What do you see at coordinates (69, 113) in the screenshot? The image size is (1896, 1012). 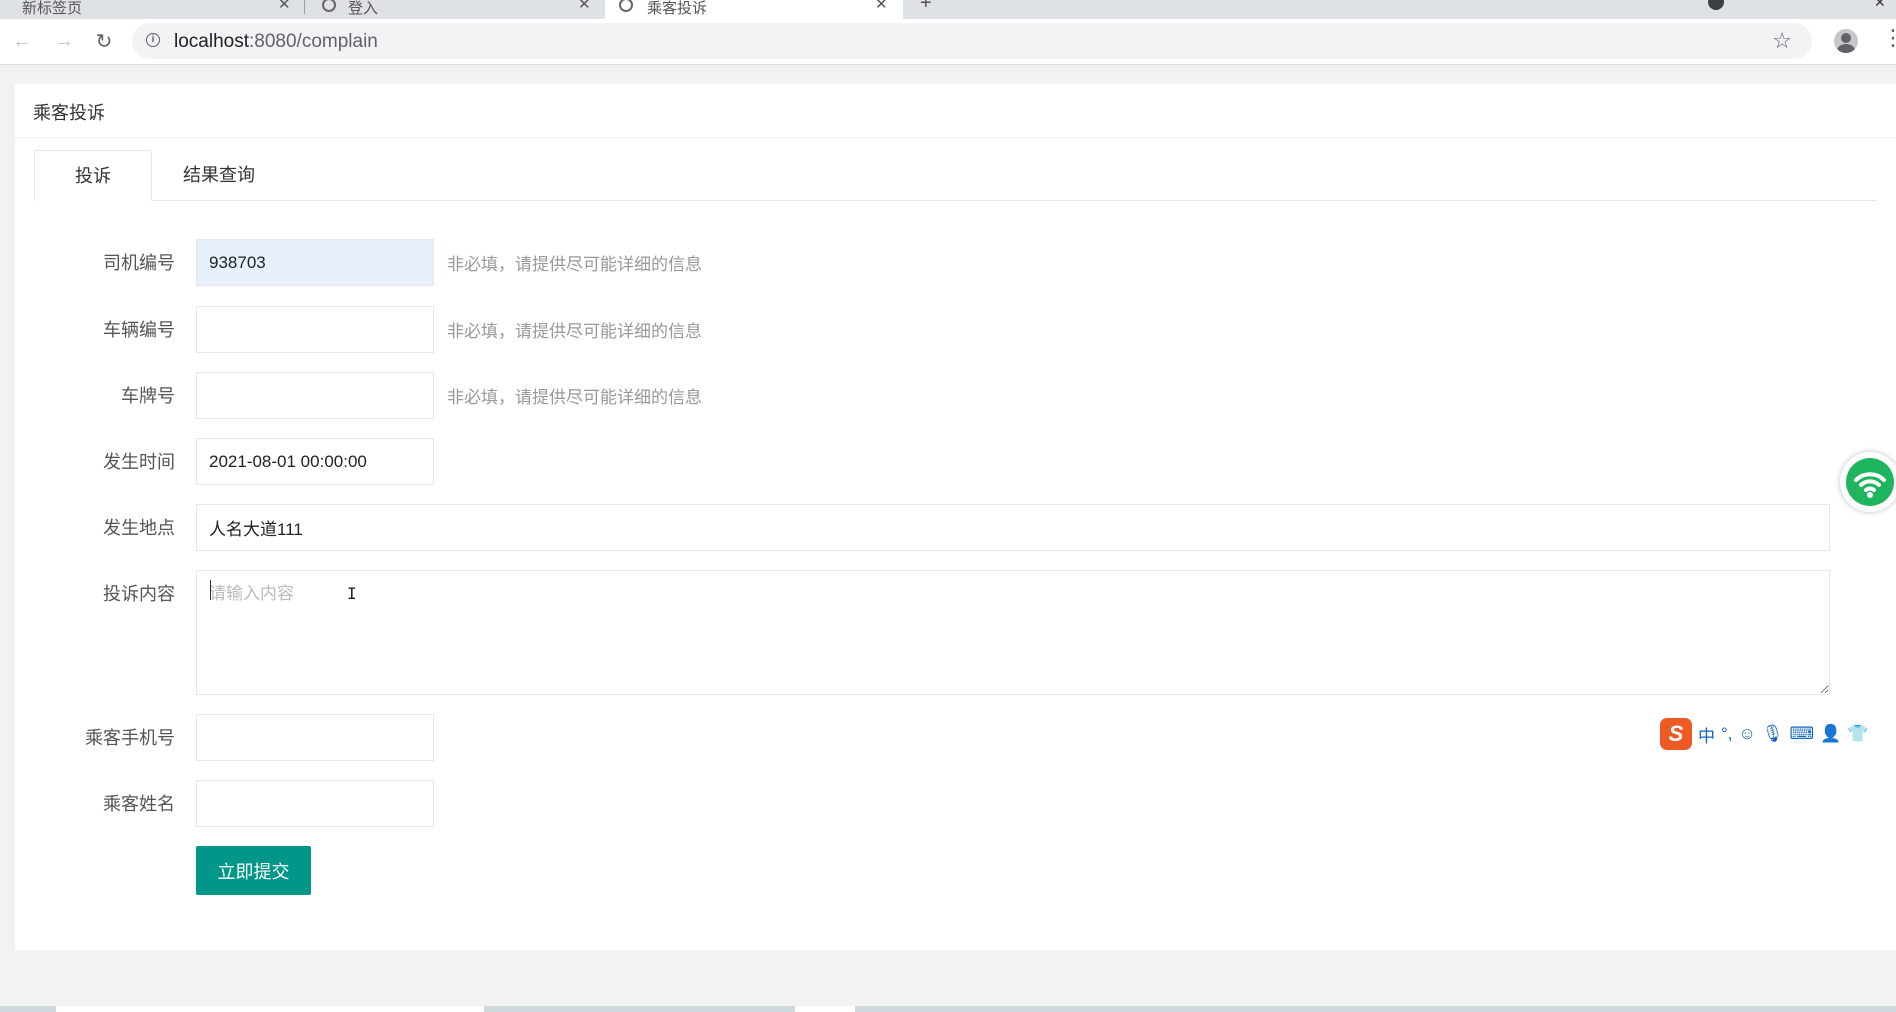 I see `page-title: 乘客投诉` at bounding box center [69, 113].